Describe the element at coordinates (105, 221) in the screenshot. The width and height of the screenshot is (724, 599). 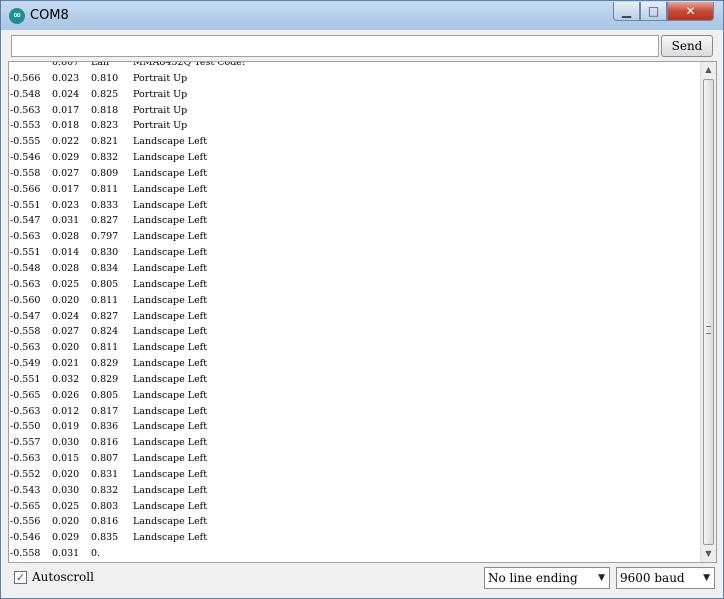
I see `output-cell: 0.827` at that location.